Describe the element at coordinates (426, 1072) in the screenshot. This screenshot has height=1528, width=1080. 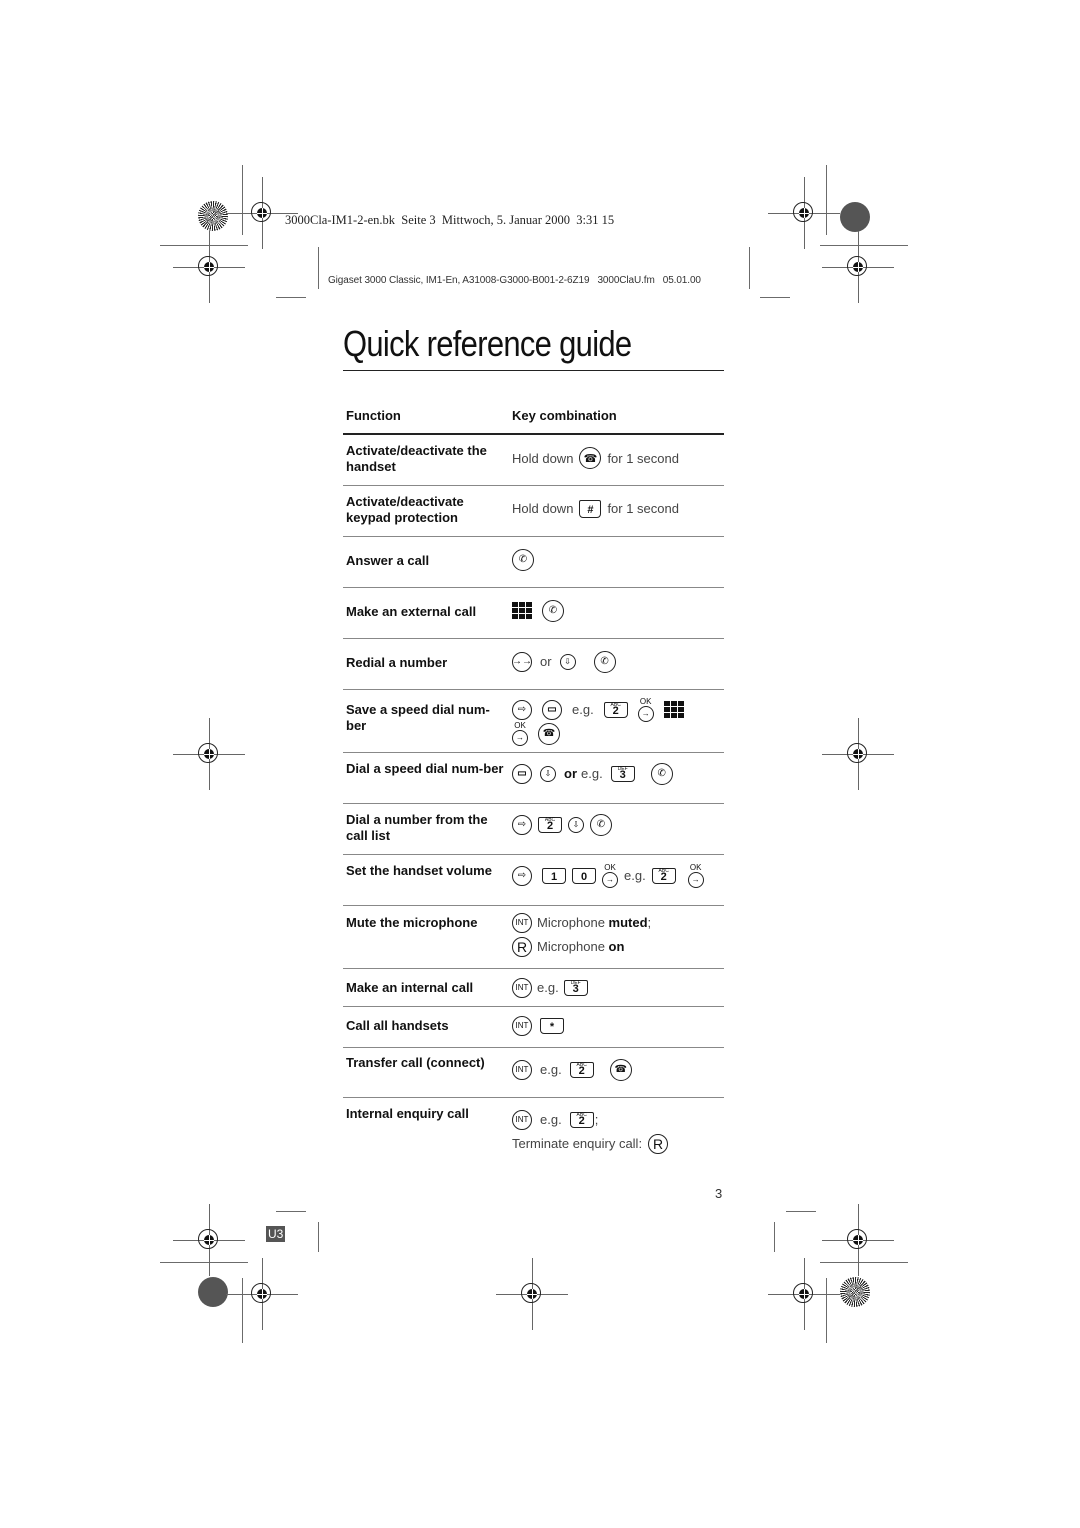
I see `function-label: Transfer call (connect)` at that location.